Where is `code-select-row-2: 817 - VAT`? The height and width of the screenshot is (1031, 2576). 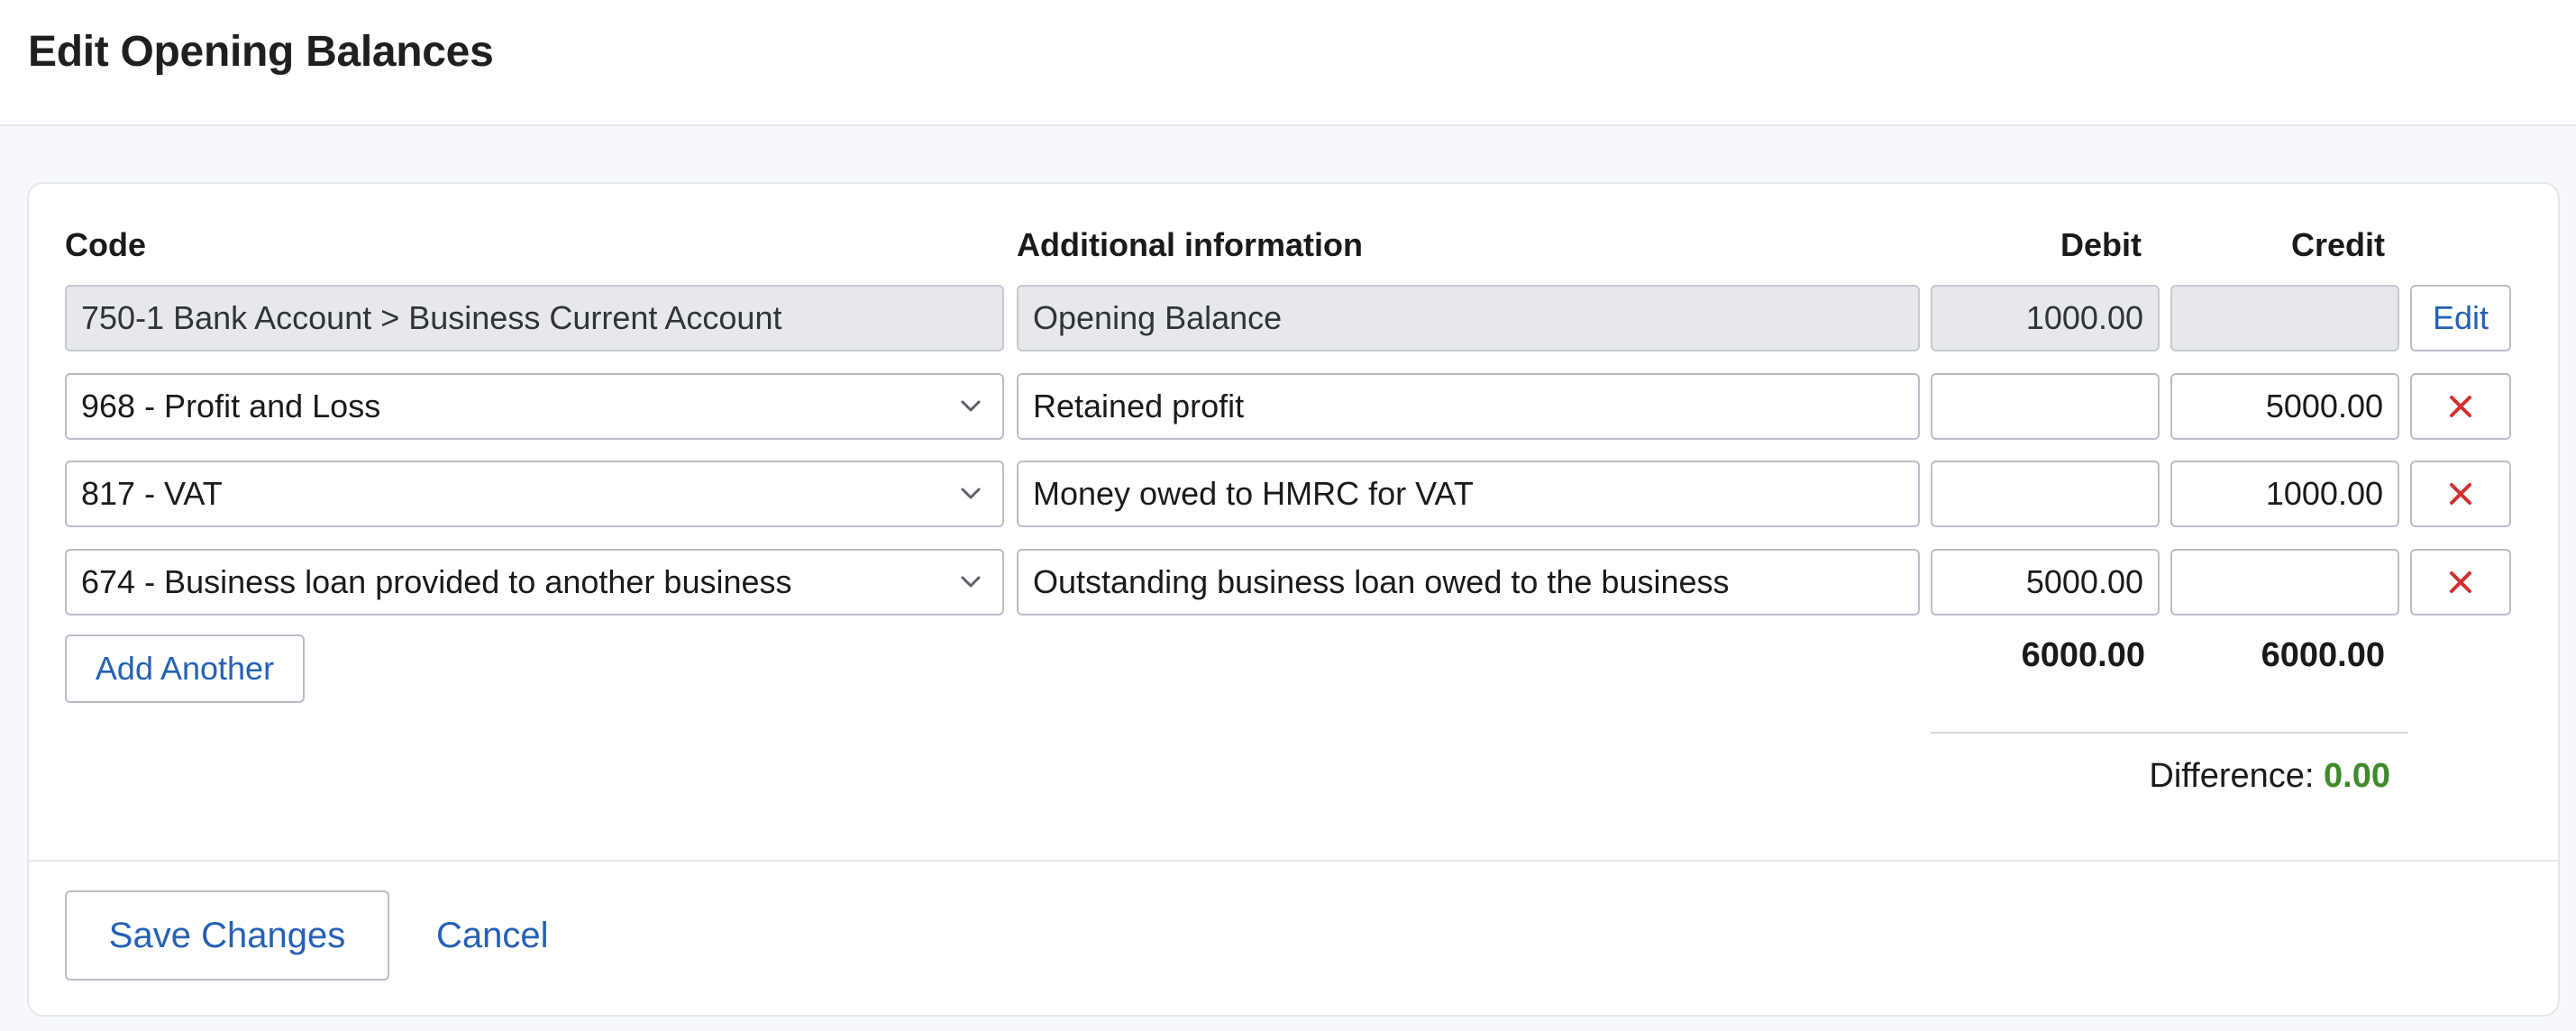 code-select-row-2: 817 - VAT is located at coordinates (534, 494).